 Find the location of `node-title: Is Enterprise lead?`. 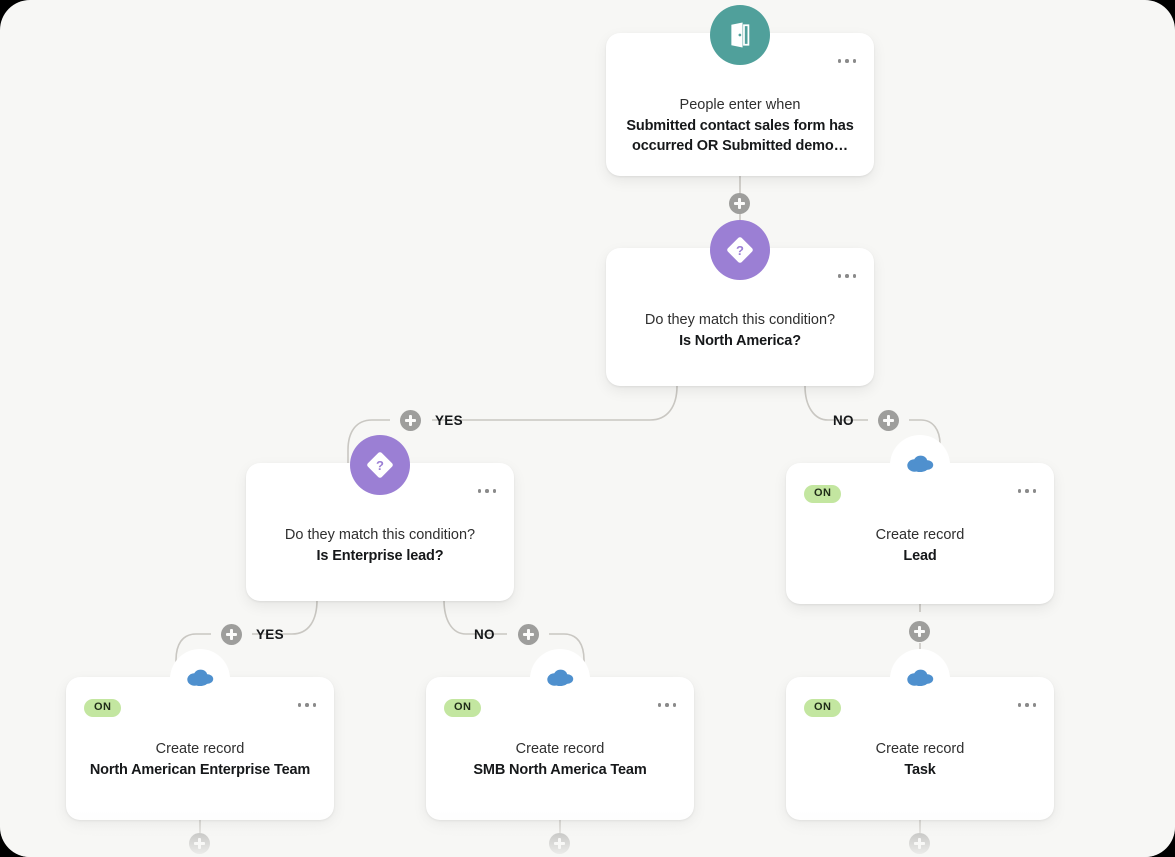

node-title: Is Enterprise lead? is located at coordinates (380, 556).